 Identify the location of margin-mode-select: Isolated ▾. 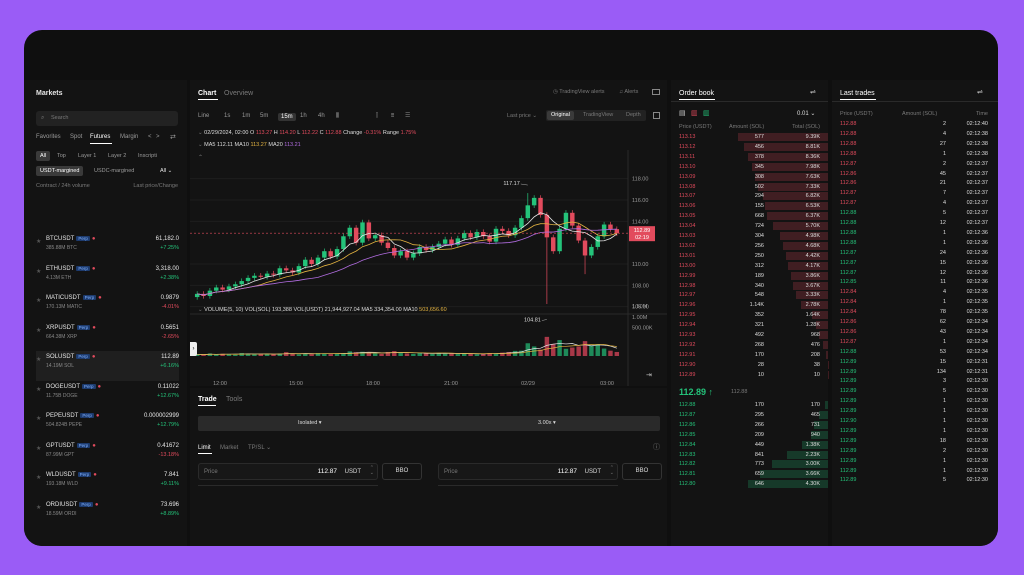
(310, 423).